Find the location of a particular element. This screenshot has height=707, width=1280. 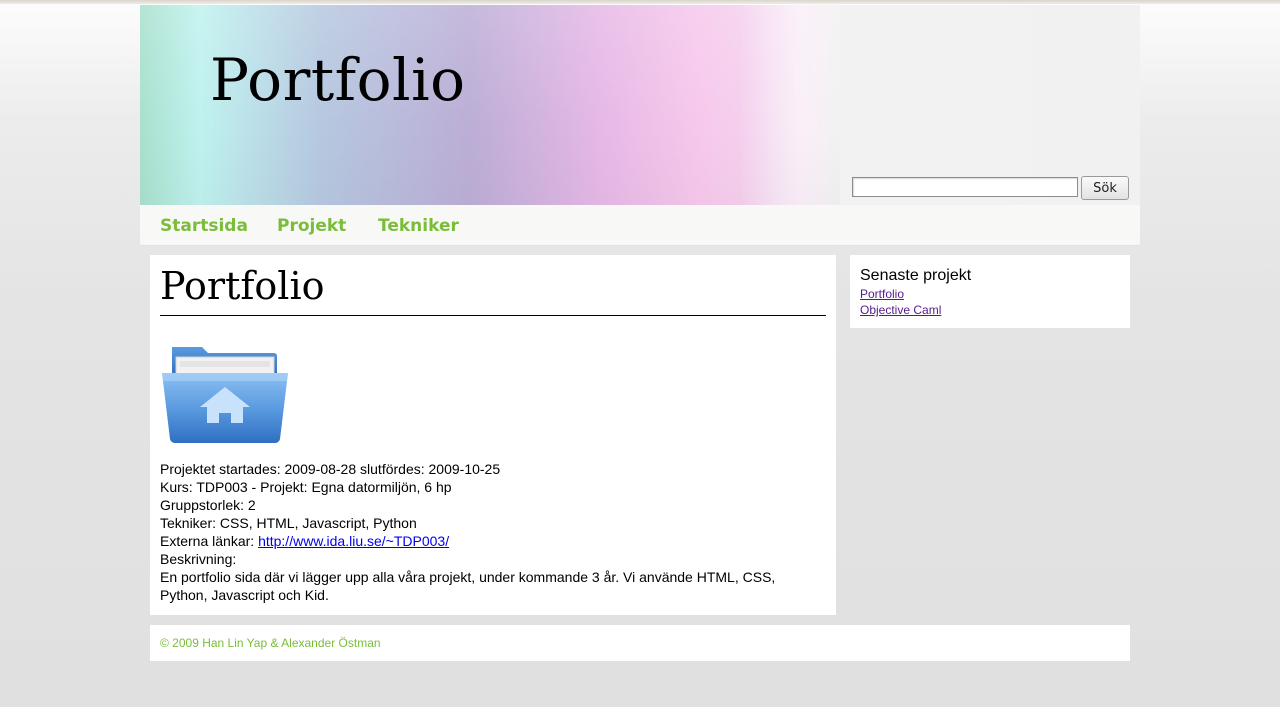

sidebar-recent-projects: Senaste projekt Portfolio Objective Caml is located at coordinates (990, 291).